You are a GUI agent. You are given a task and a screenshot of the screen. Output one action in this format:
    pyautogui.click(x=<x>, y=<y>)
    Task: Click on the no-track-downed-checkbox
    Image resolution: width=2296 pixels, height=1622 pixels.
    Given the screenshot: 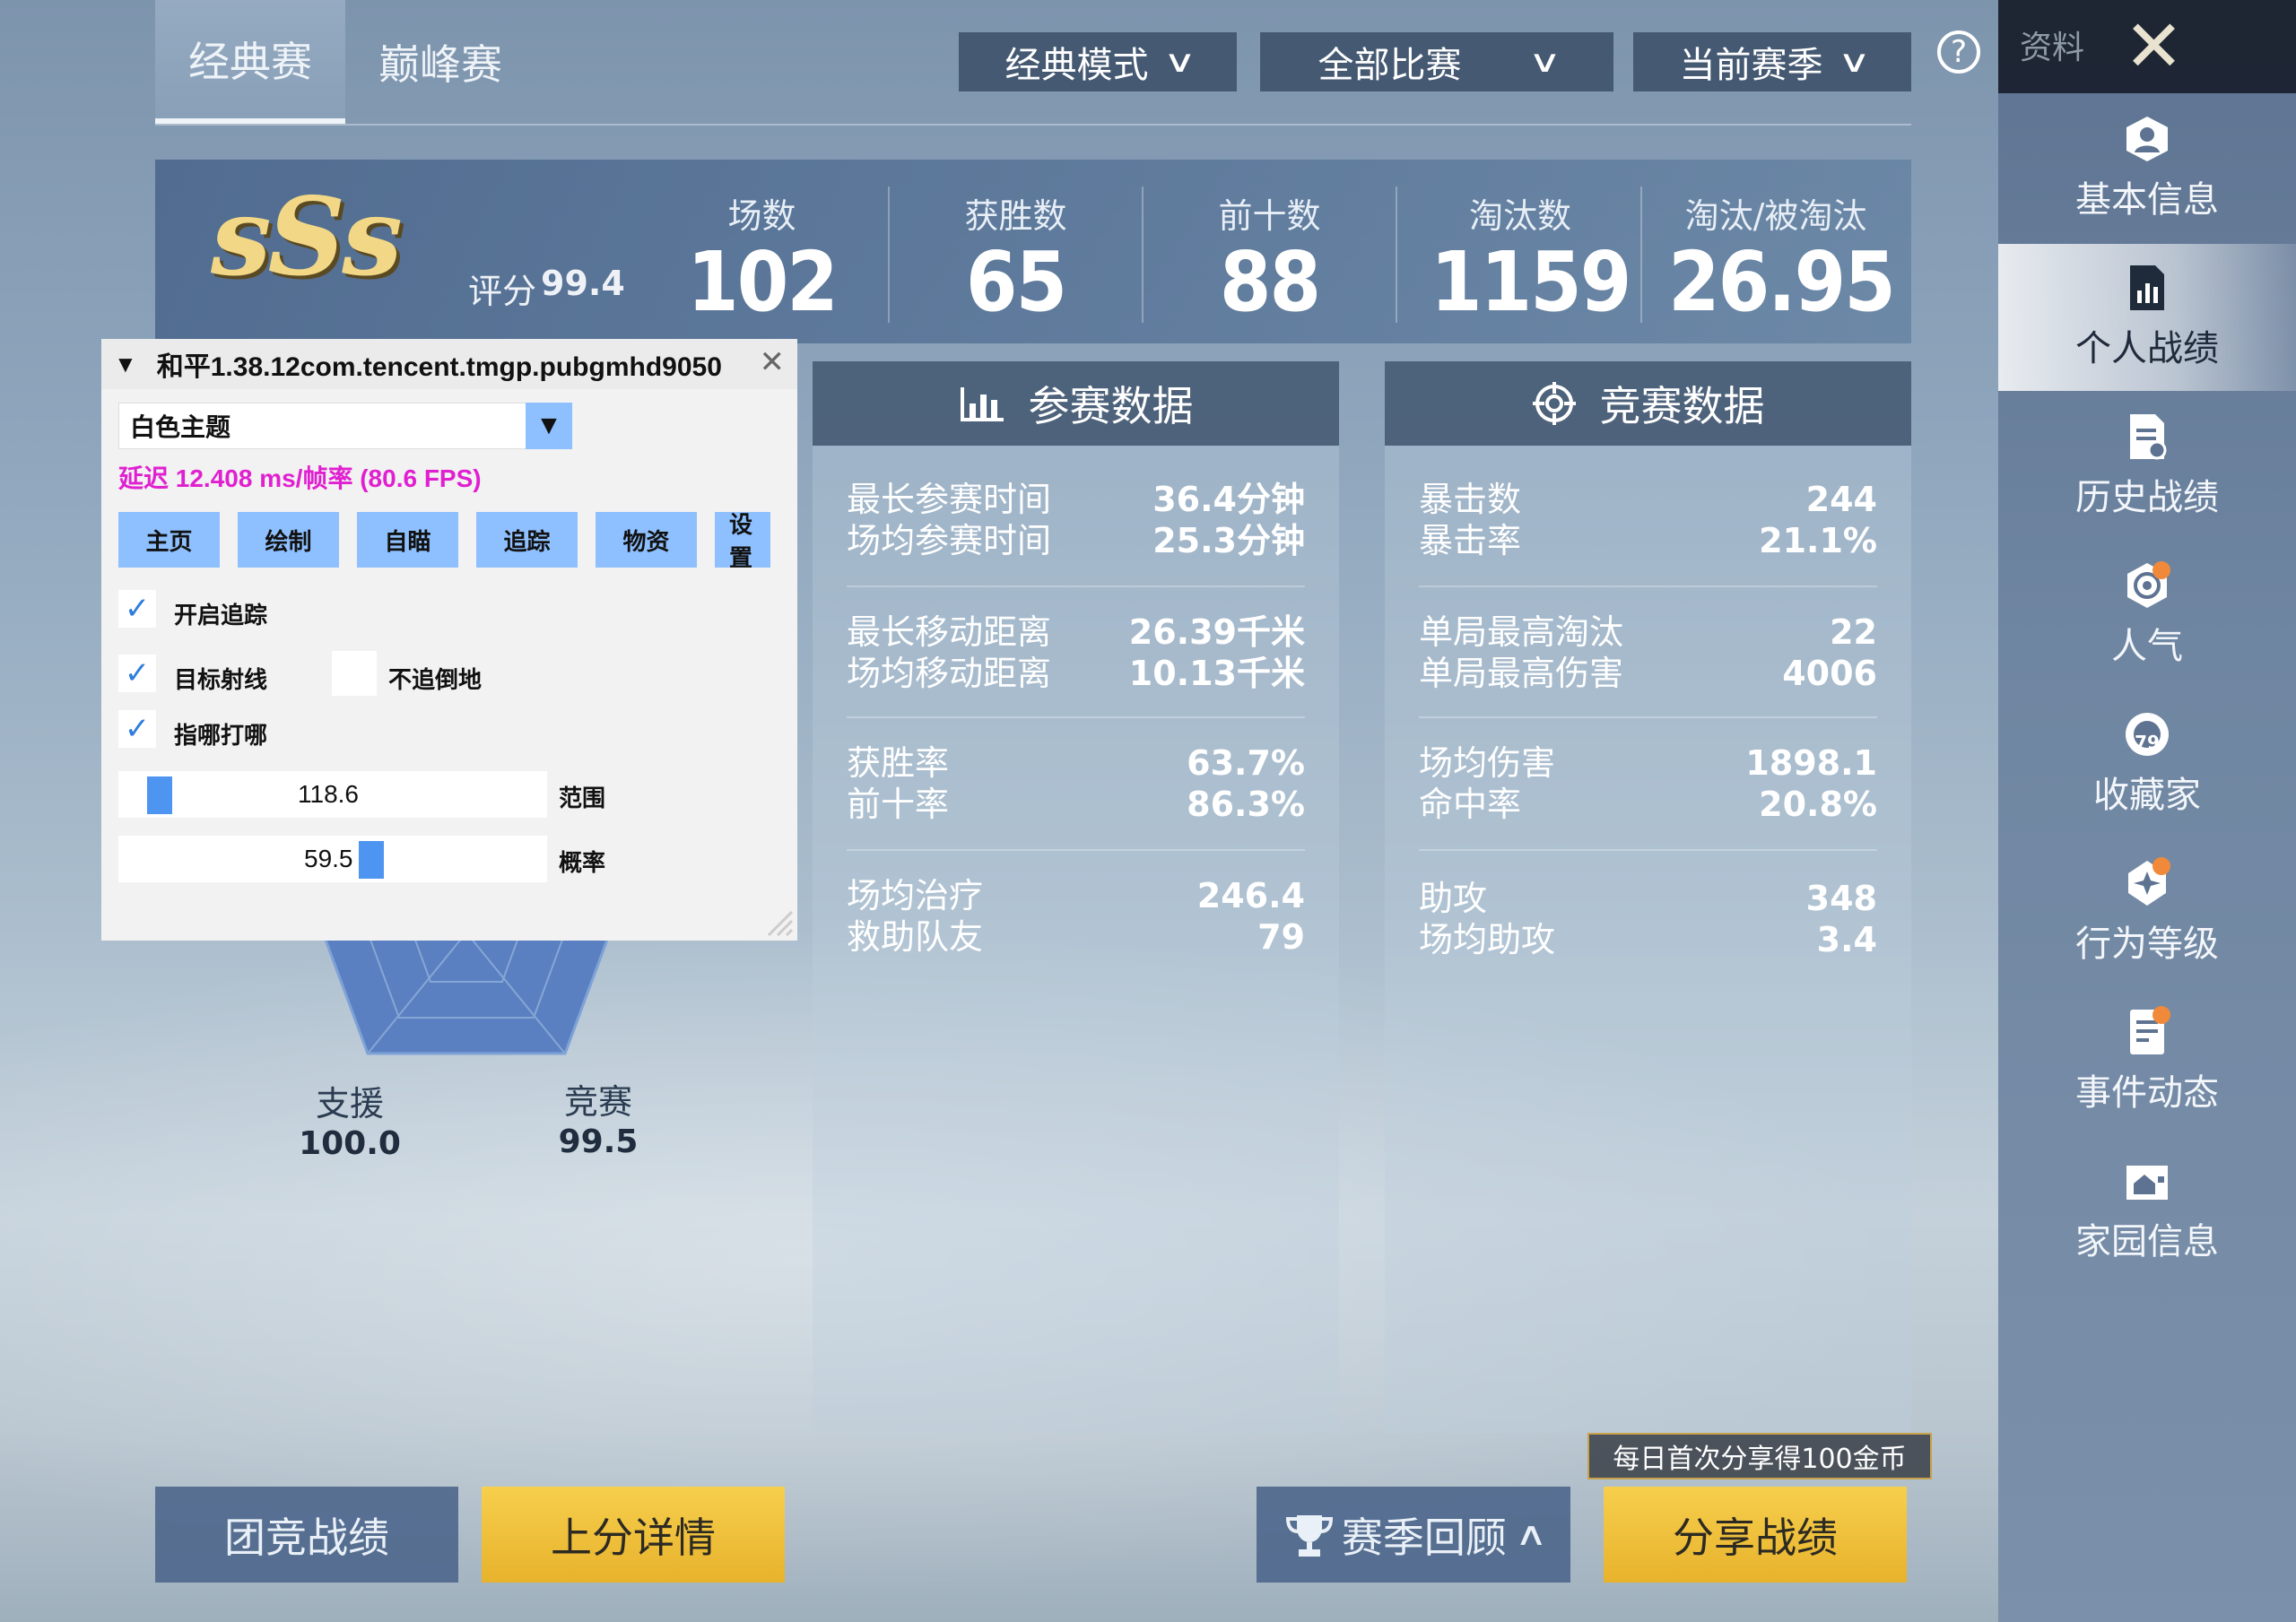 What is the action you would take?
    pyautogui.click(x=354, y=673)
    